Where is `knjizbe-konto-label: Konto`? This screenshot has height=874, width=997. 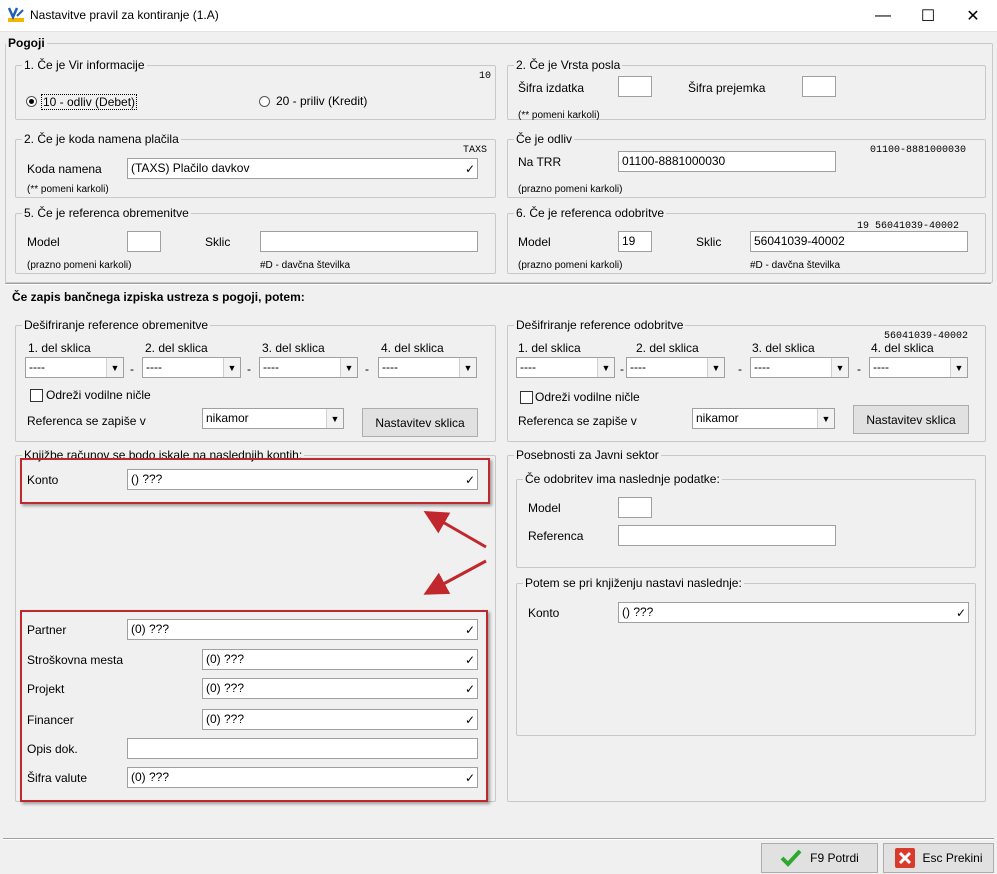
knjizbe-konto-label: Konto is located at coordinates (43, 480).